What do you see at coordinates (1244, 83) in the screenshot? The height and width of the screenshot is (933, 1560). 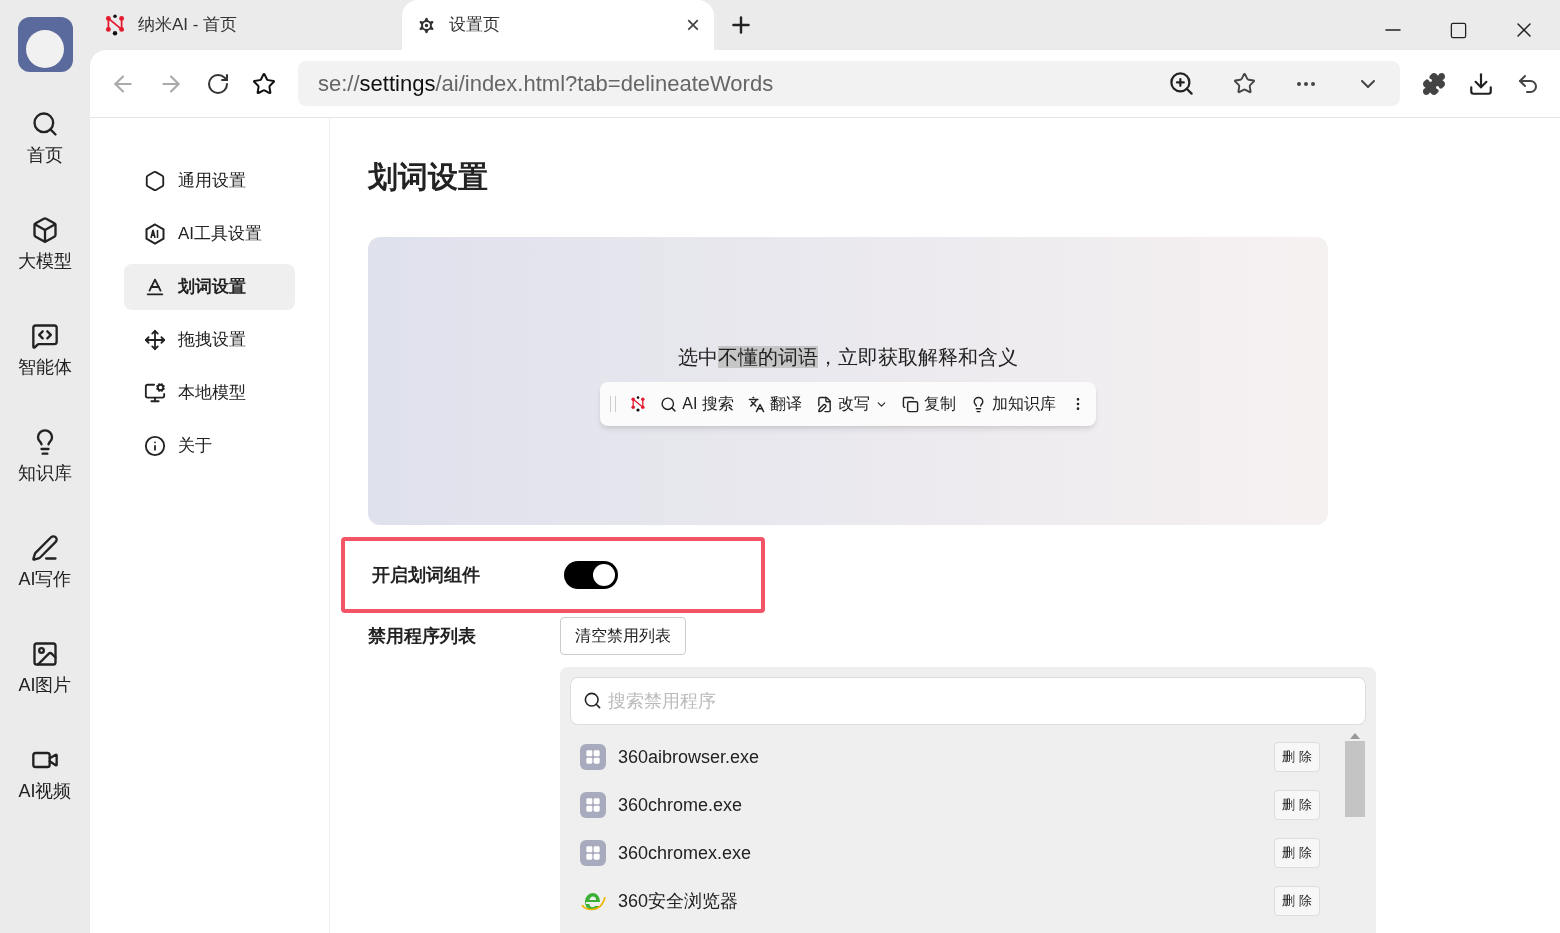 I see `star-icon` at bounding box center [1244, 83].